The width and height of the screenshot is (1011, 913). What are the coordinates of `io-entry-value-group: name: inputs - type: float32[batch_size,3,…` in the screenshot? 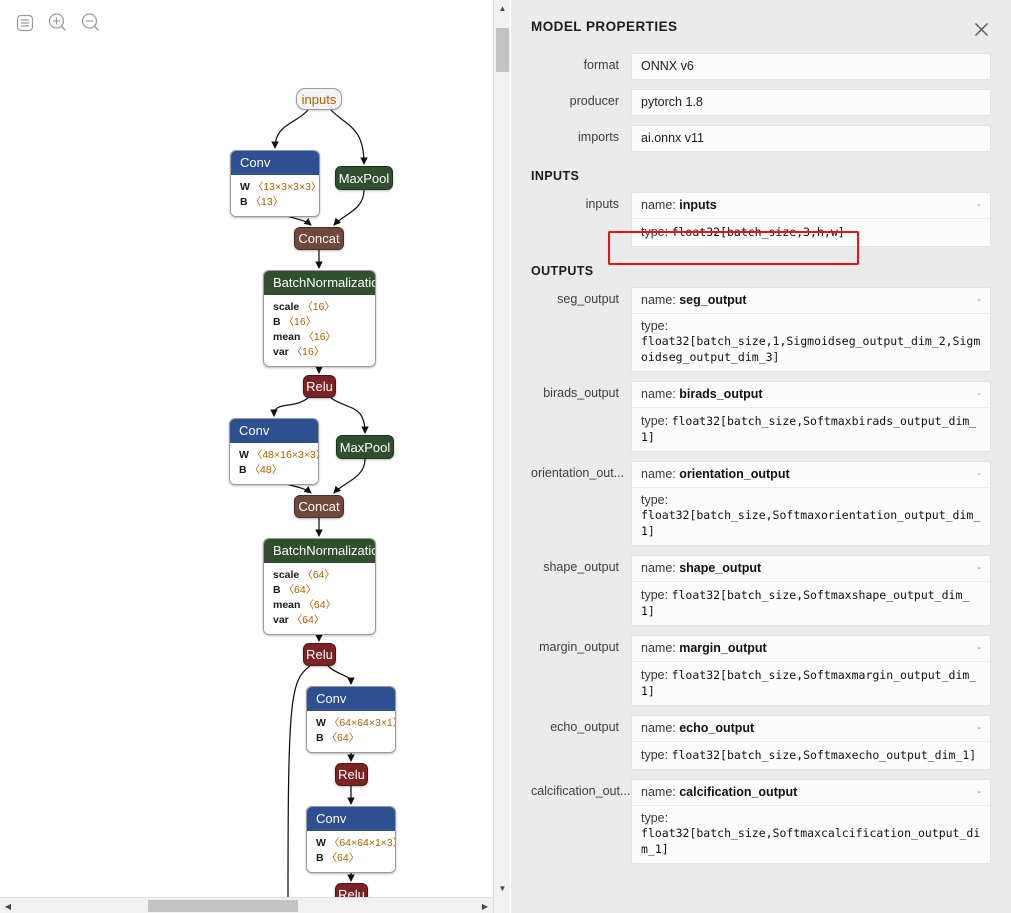 It's located at (811, 219).